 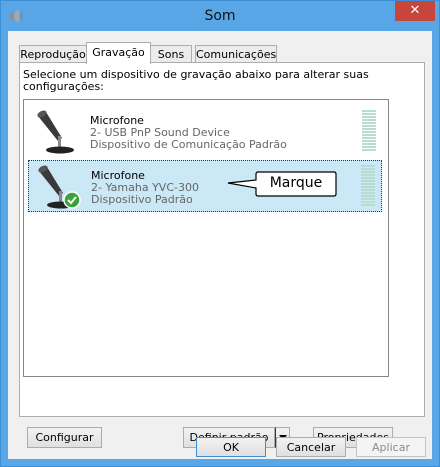 I want to click on tab-gravacao: Gravação, so click(x=118, y=53).